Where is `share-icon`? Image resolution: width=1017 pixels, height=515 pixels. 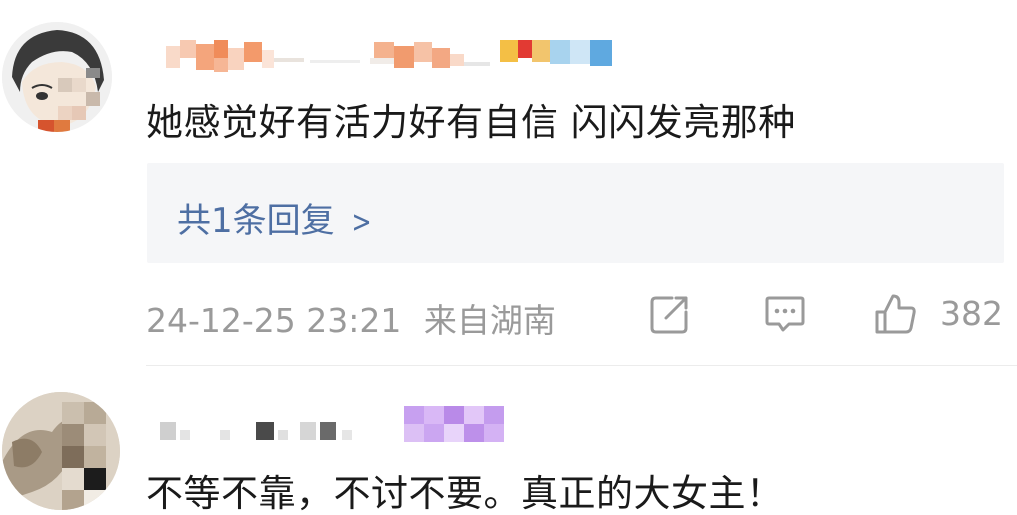 share-icon is located at coordinates (670, 314).